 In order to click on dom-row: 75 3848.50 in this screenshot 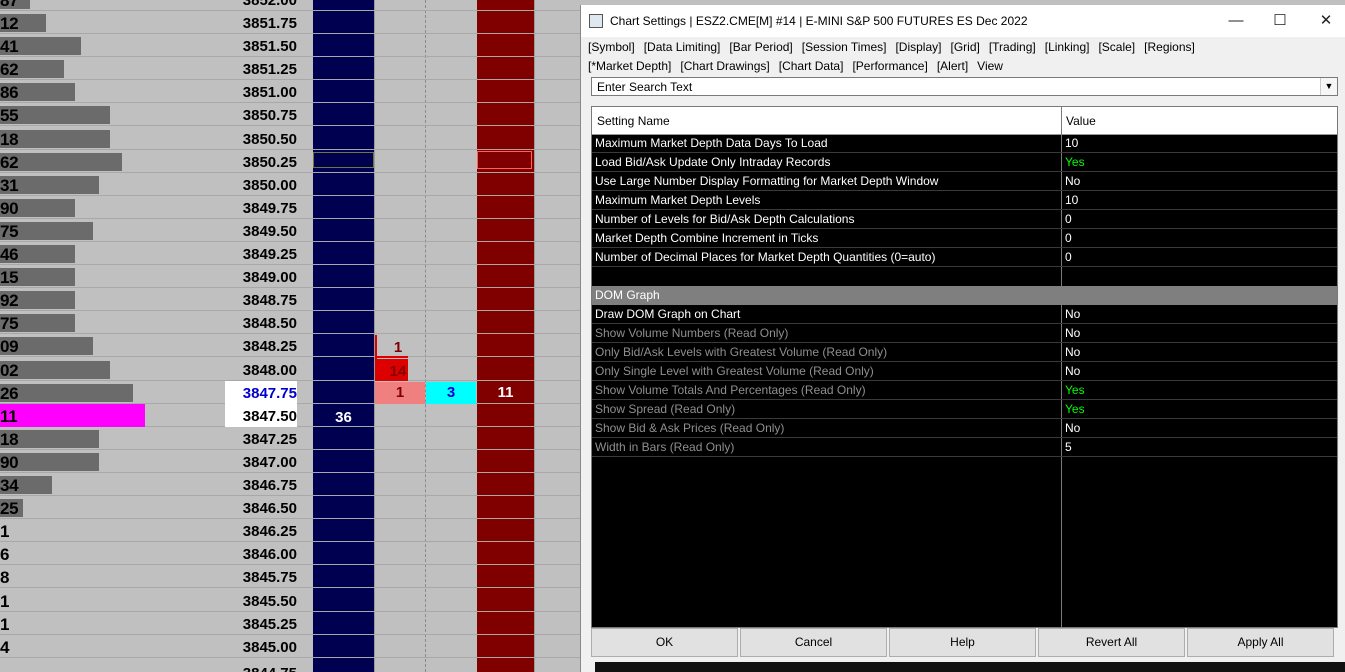, I will do `click(290, 323)`.